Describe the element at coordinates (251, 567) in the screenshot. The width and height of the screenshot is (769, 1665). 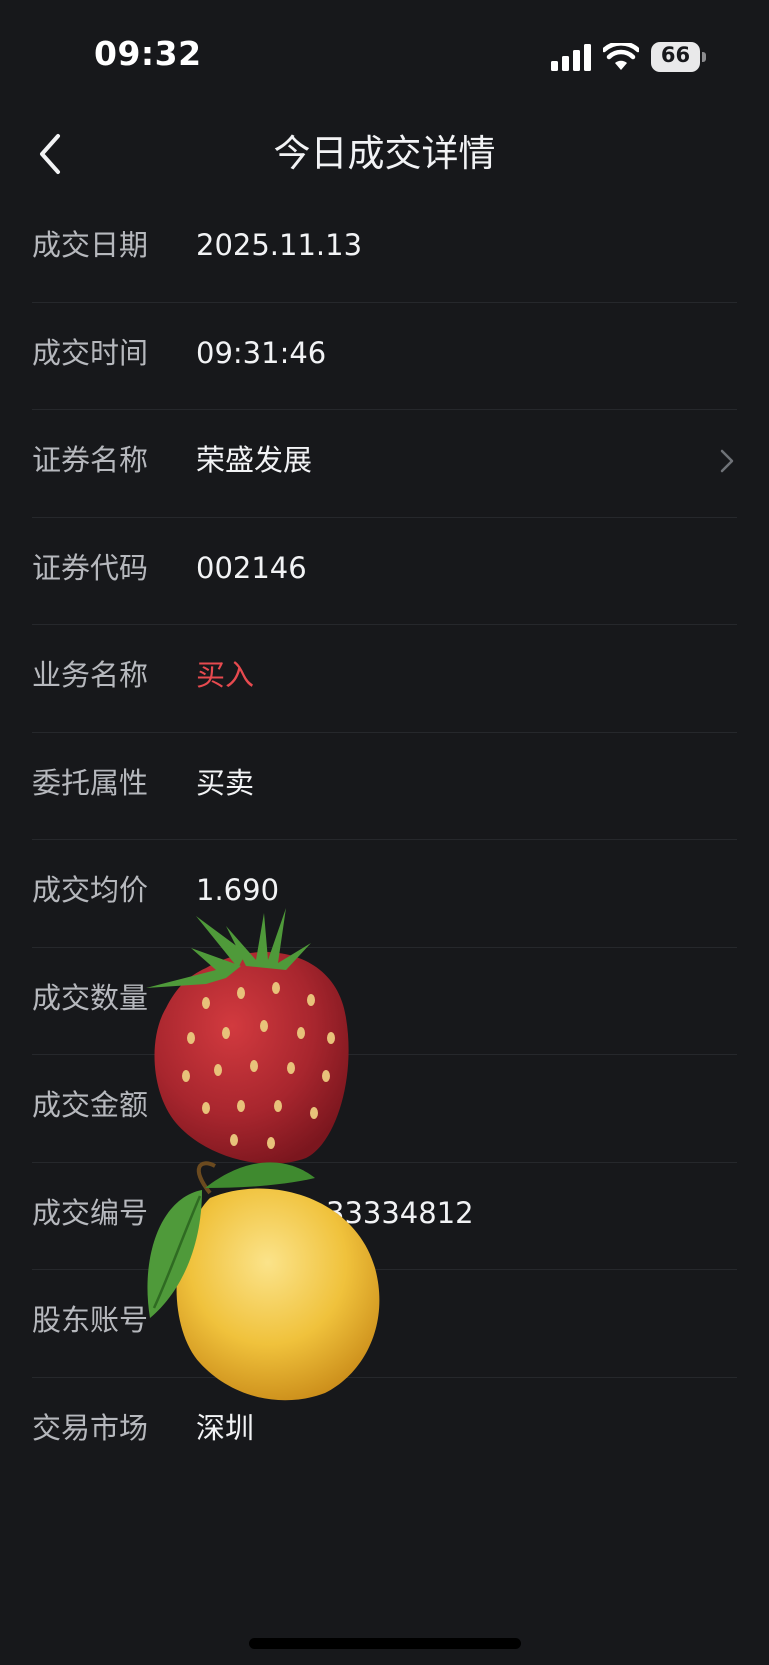
I see `security-code-value: 002146` at that location.